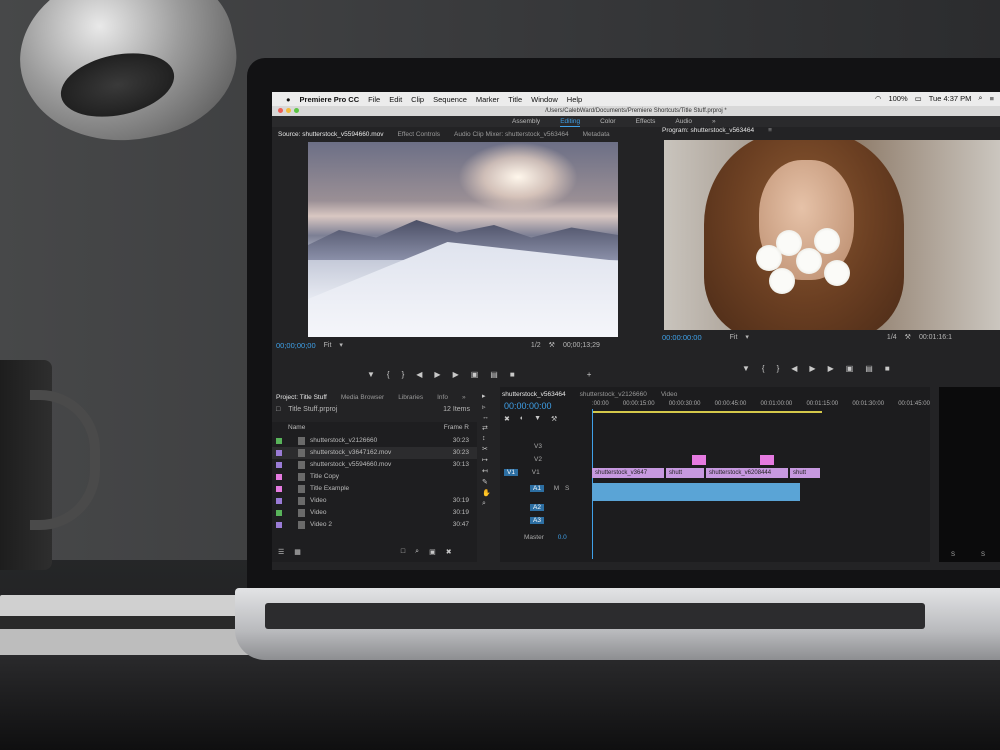  Describe the element at coordinates (950, 98) in the screenshot. I see `clock: Tue 4:37 PM` at that location.